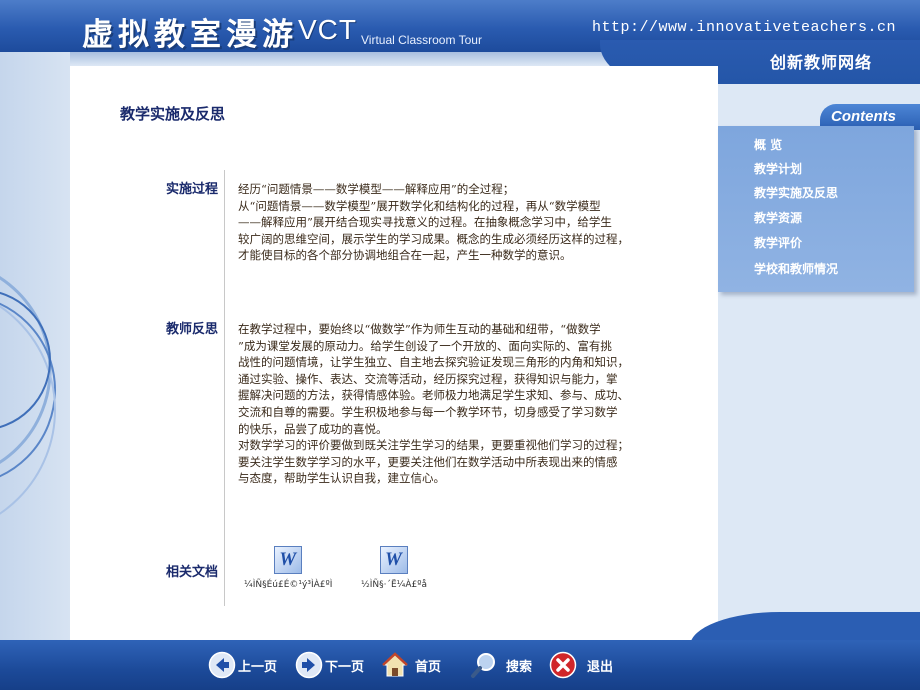 This screenshot has height=690, width=920. Describe the element at coordinates (519, 667) in the screenshot. I see `search-label: 搜索` at that location.